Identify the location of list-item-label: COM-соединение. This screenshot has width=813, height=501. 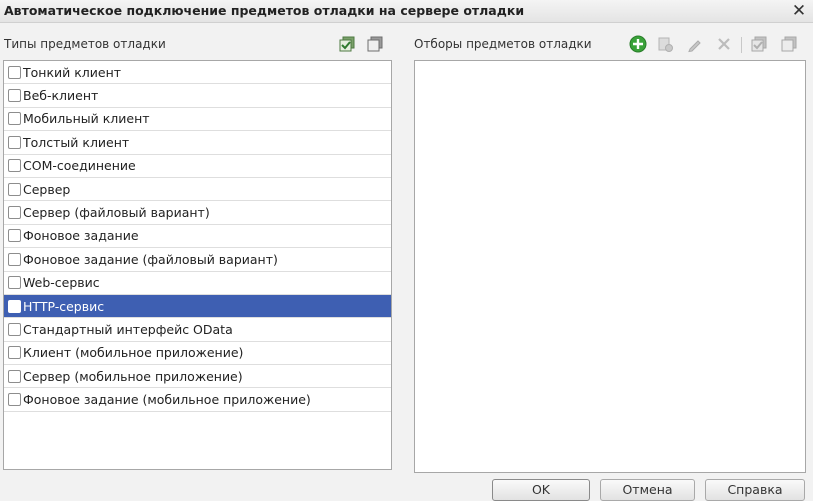
(79, 166).